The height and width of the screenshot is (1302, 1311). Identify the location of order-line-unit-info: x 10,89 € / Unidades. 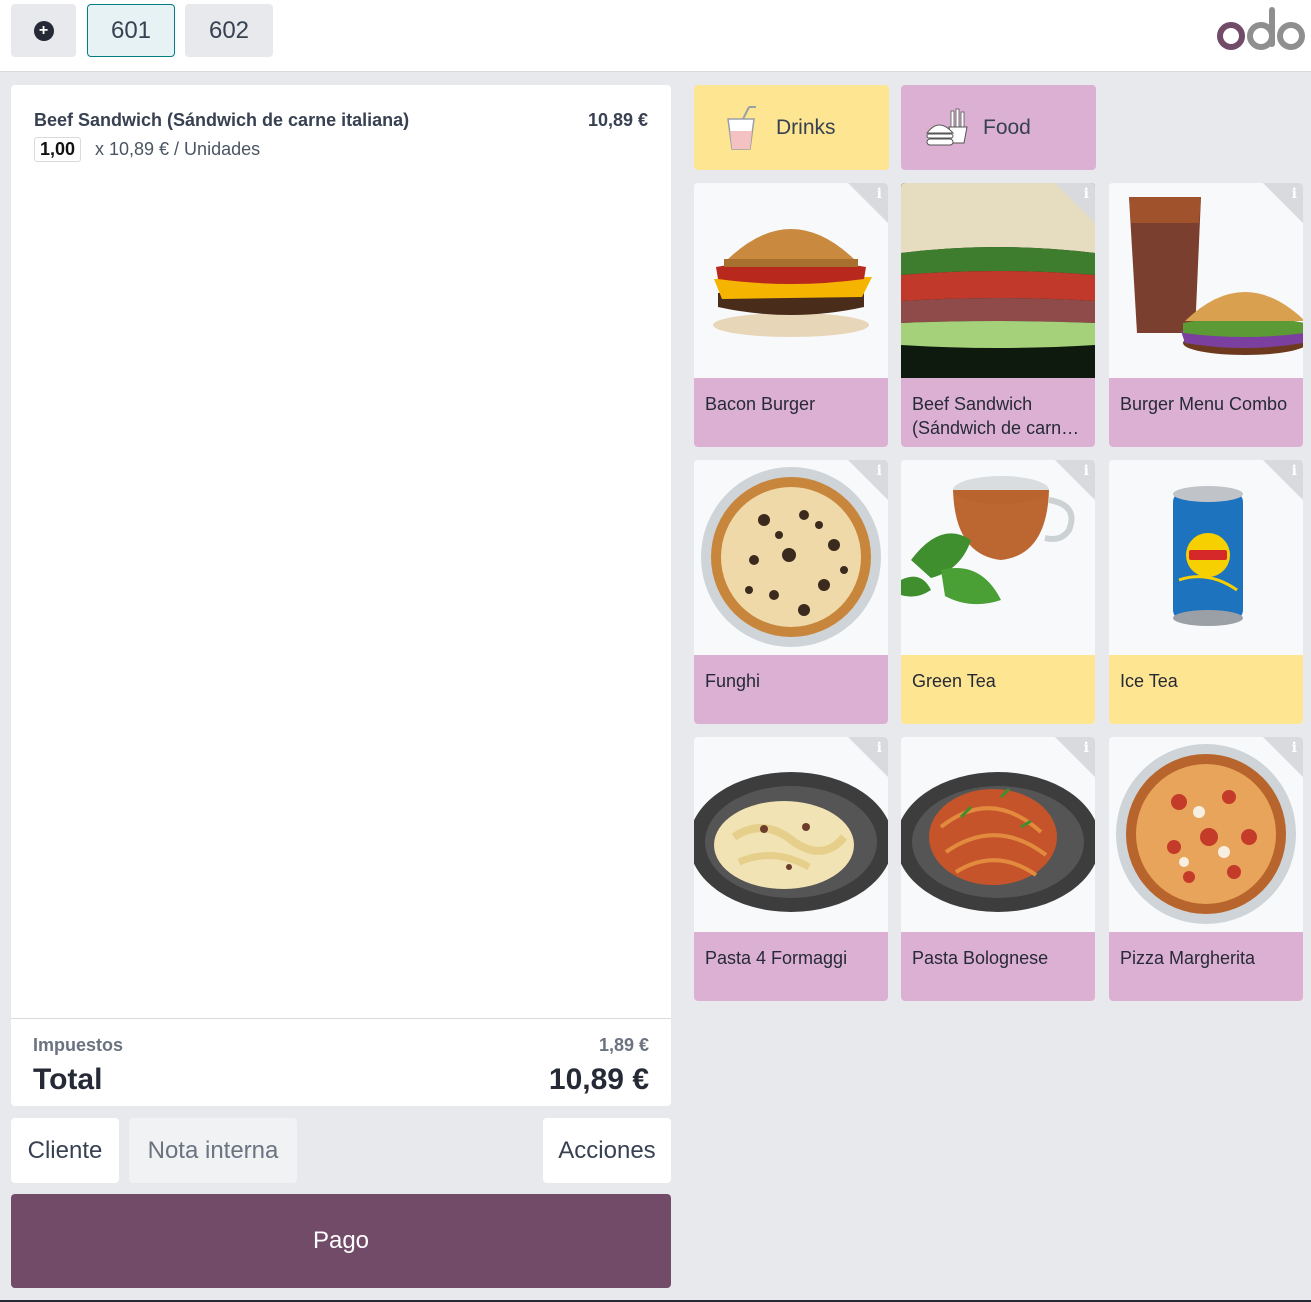
(178, 149).